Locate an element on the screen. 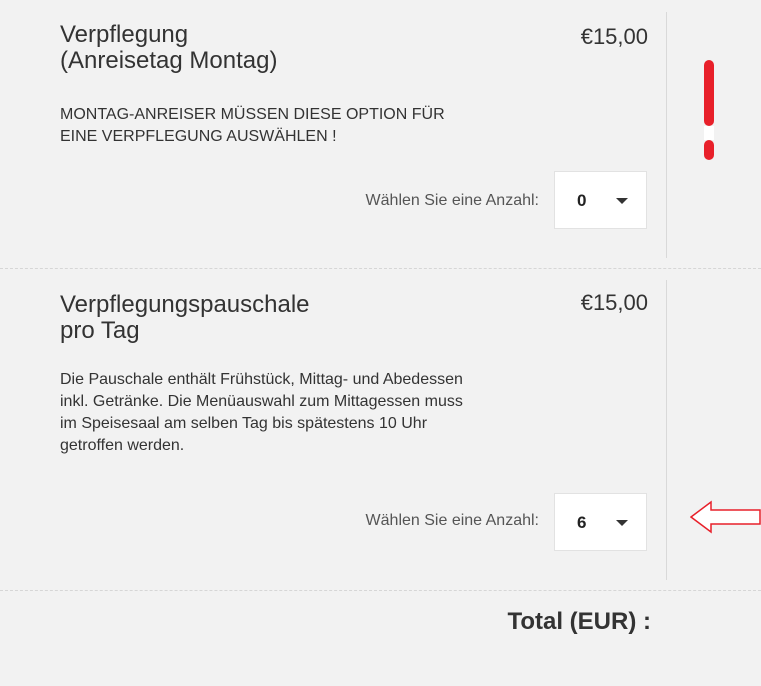 This screenshot has width=761, height=686. quantity-select: 0 is located at coordinates (600, 200).